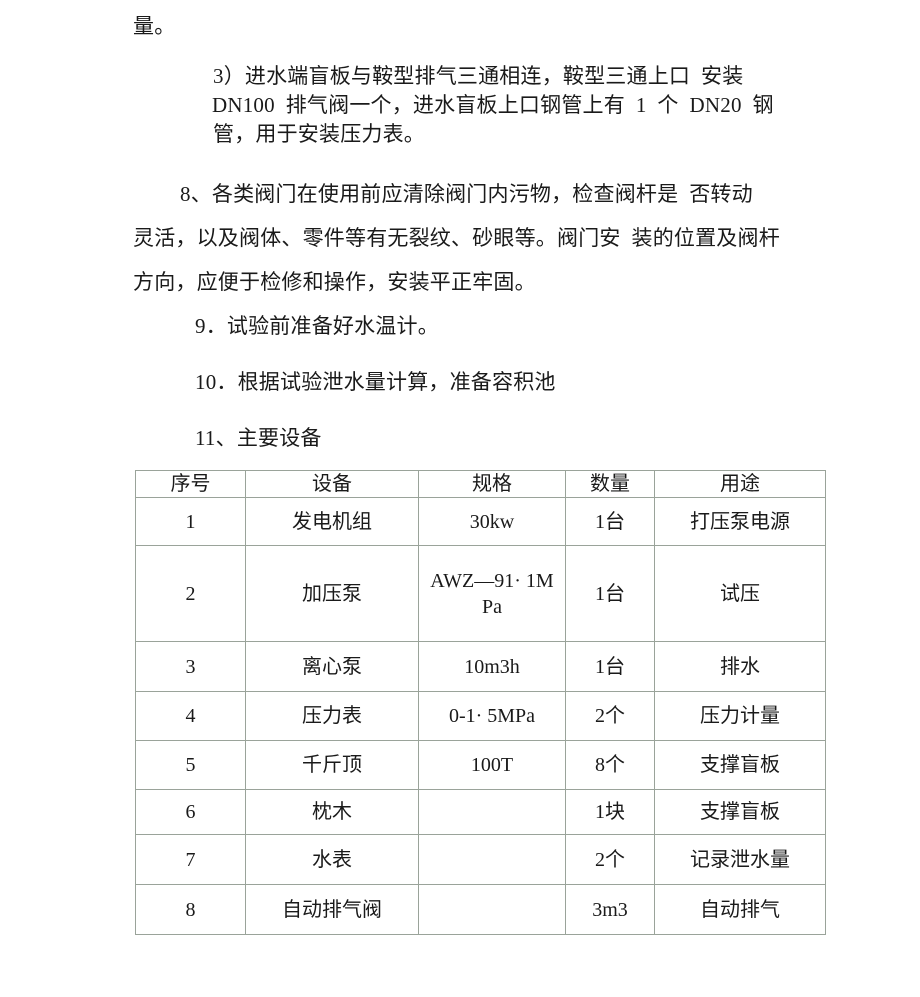 Image resolution: width=920 pixels, height=997 pixels. I want to click on cell-spec: 10m3h, so click(492, 666).